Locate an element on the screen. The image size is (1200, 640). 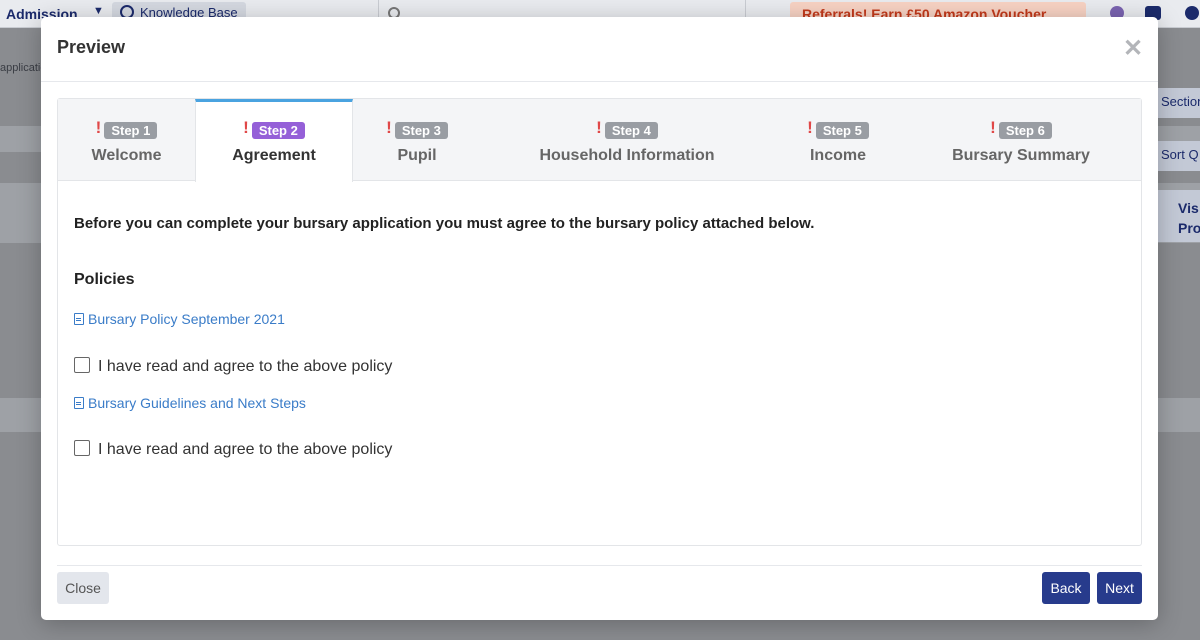
policy-link: Bursary Policy September 2021 is located at coordinates (179, 319).